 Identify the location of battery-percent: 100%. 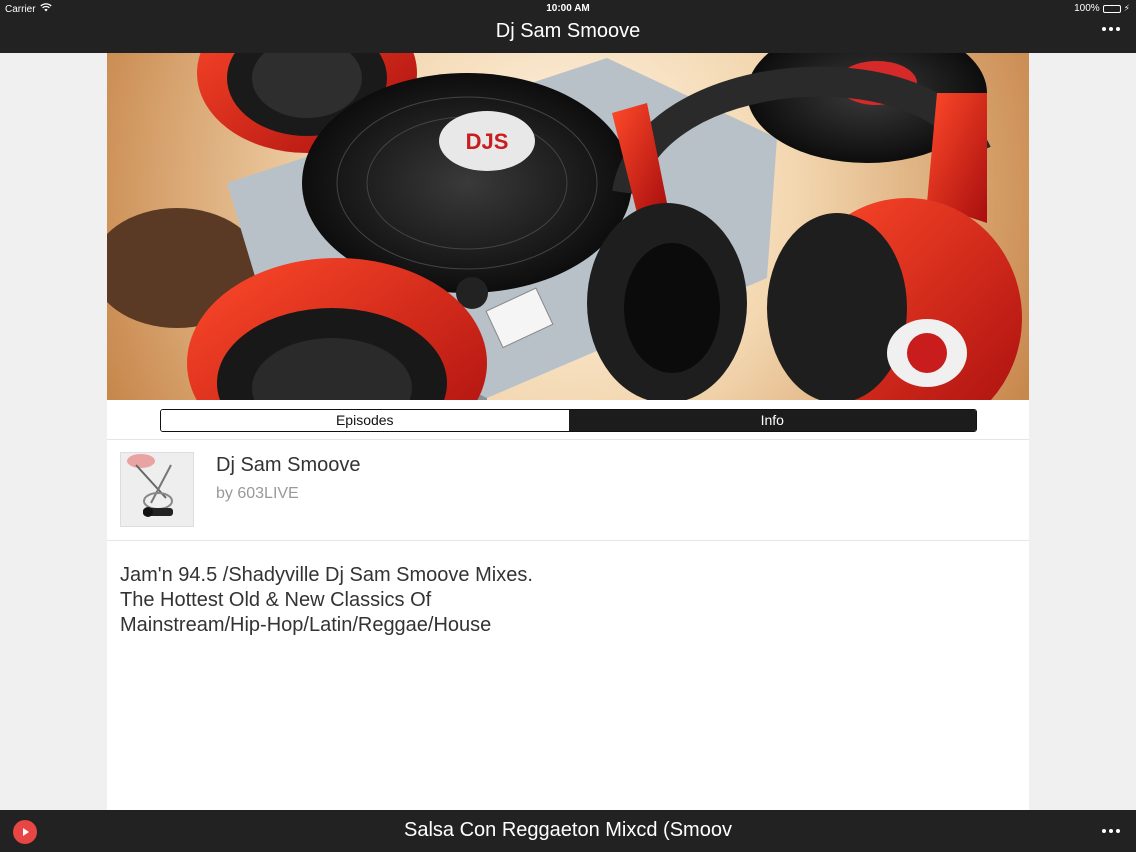
(1087, 8).